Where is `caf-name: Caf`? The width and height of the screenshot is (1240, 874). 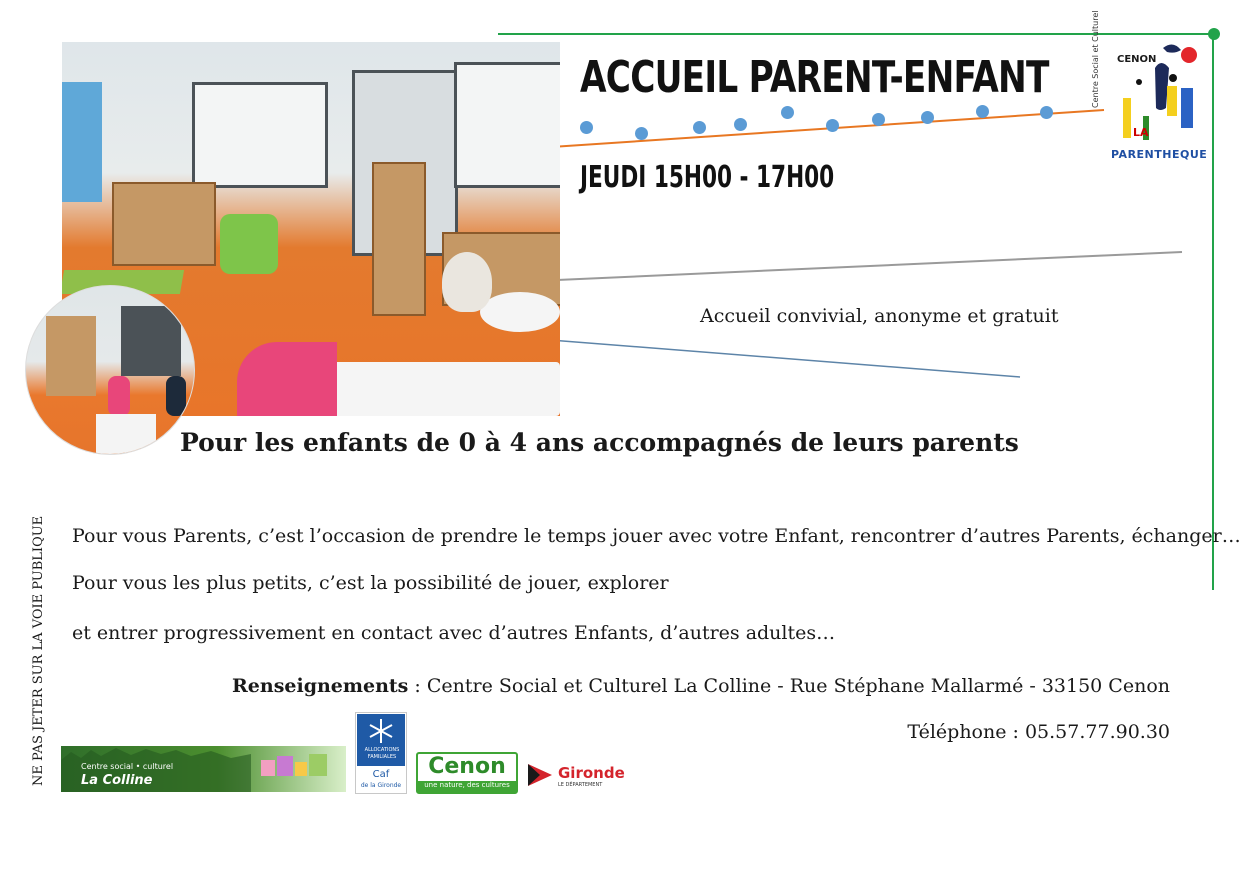 caf-name: Caf is located at coordinates (381, 774).